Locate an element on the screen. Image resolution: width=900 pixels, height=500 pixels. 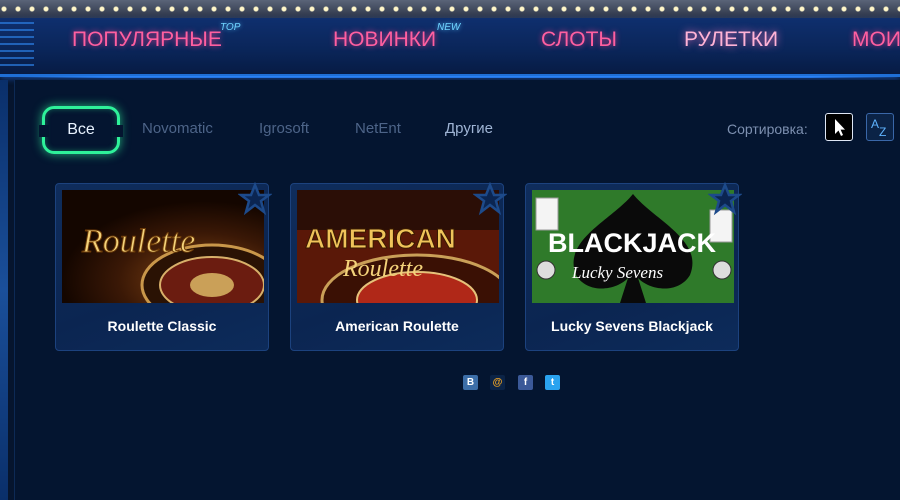
game-title: American Roulette is located at coordinates (397, 326).